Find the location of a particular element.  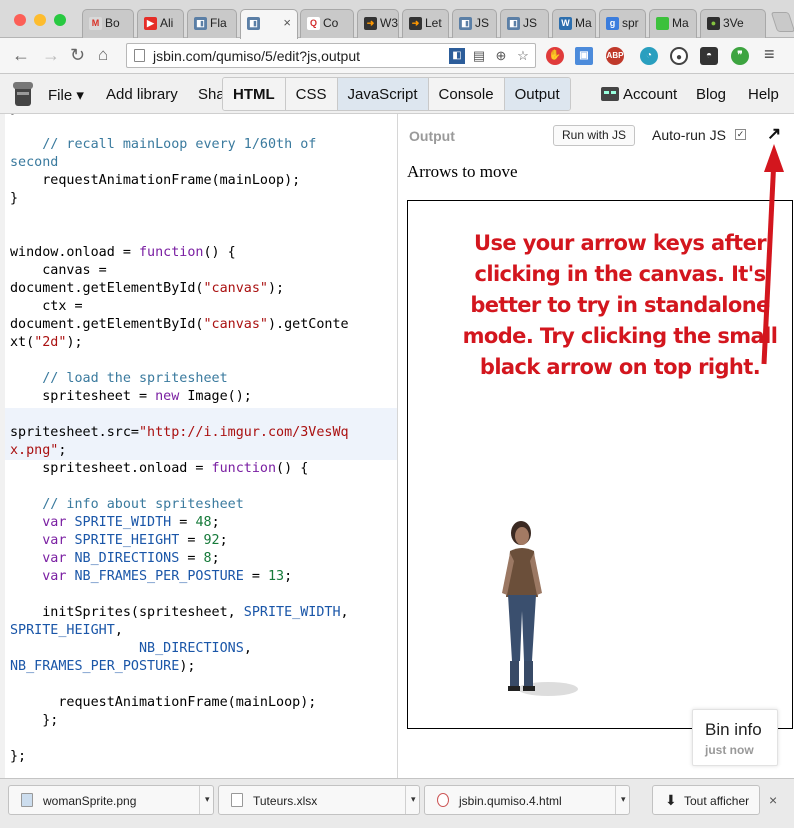

browser-tab: M Bo is located at coordinates (108, 23).